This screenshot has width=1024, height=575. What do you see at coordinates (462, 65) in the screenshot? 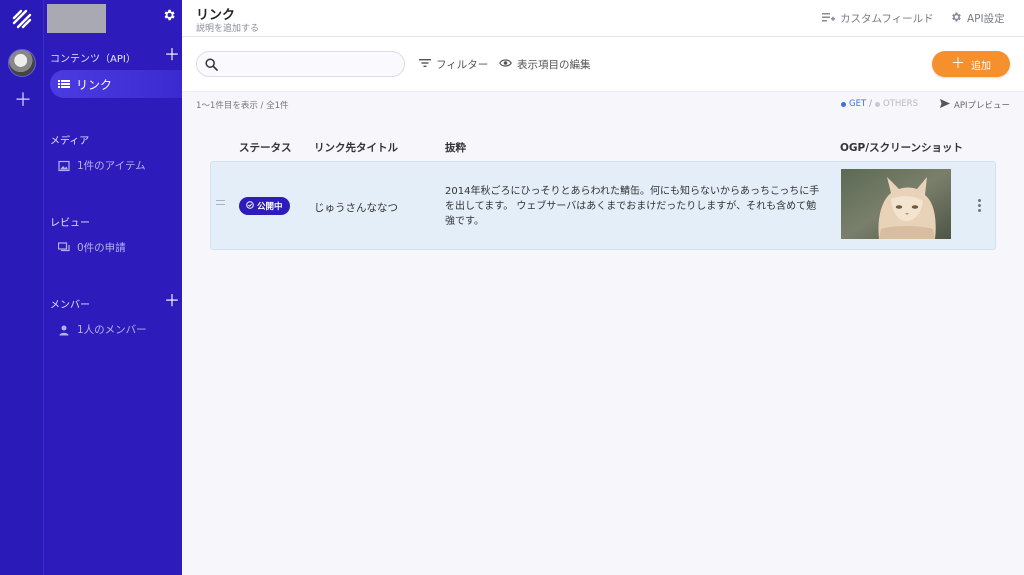
I see `filter-label: フィルター` at bounding box center [462, 65].